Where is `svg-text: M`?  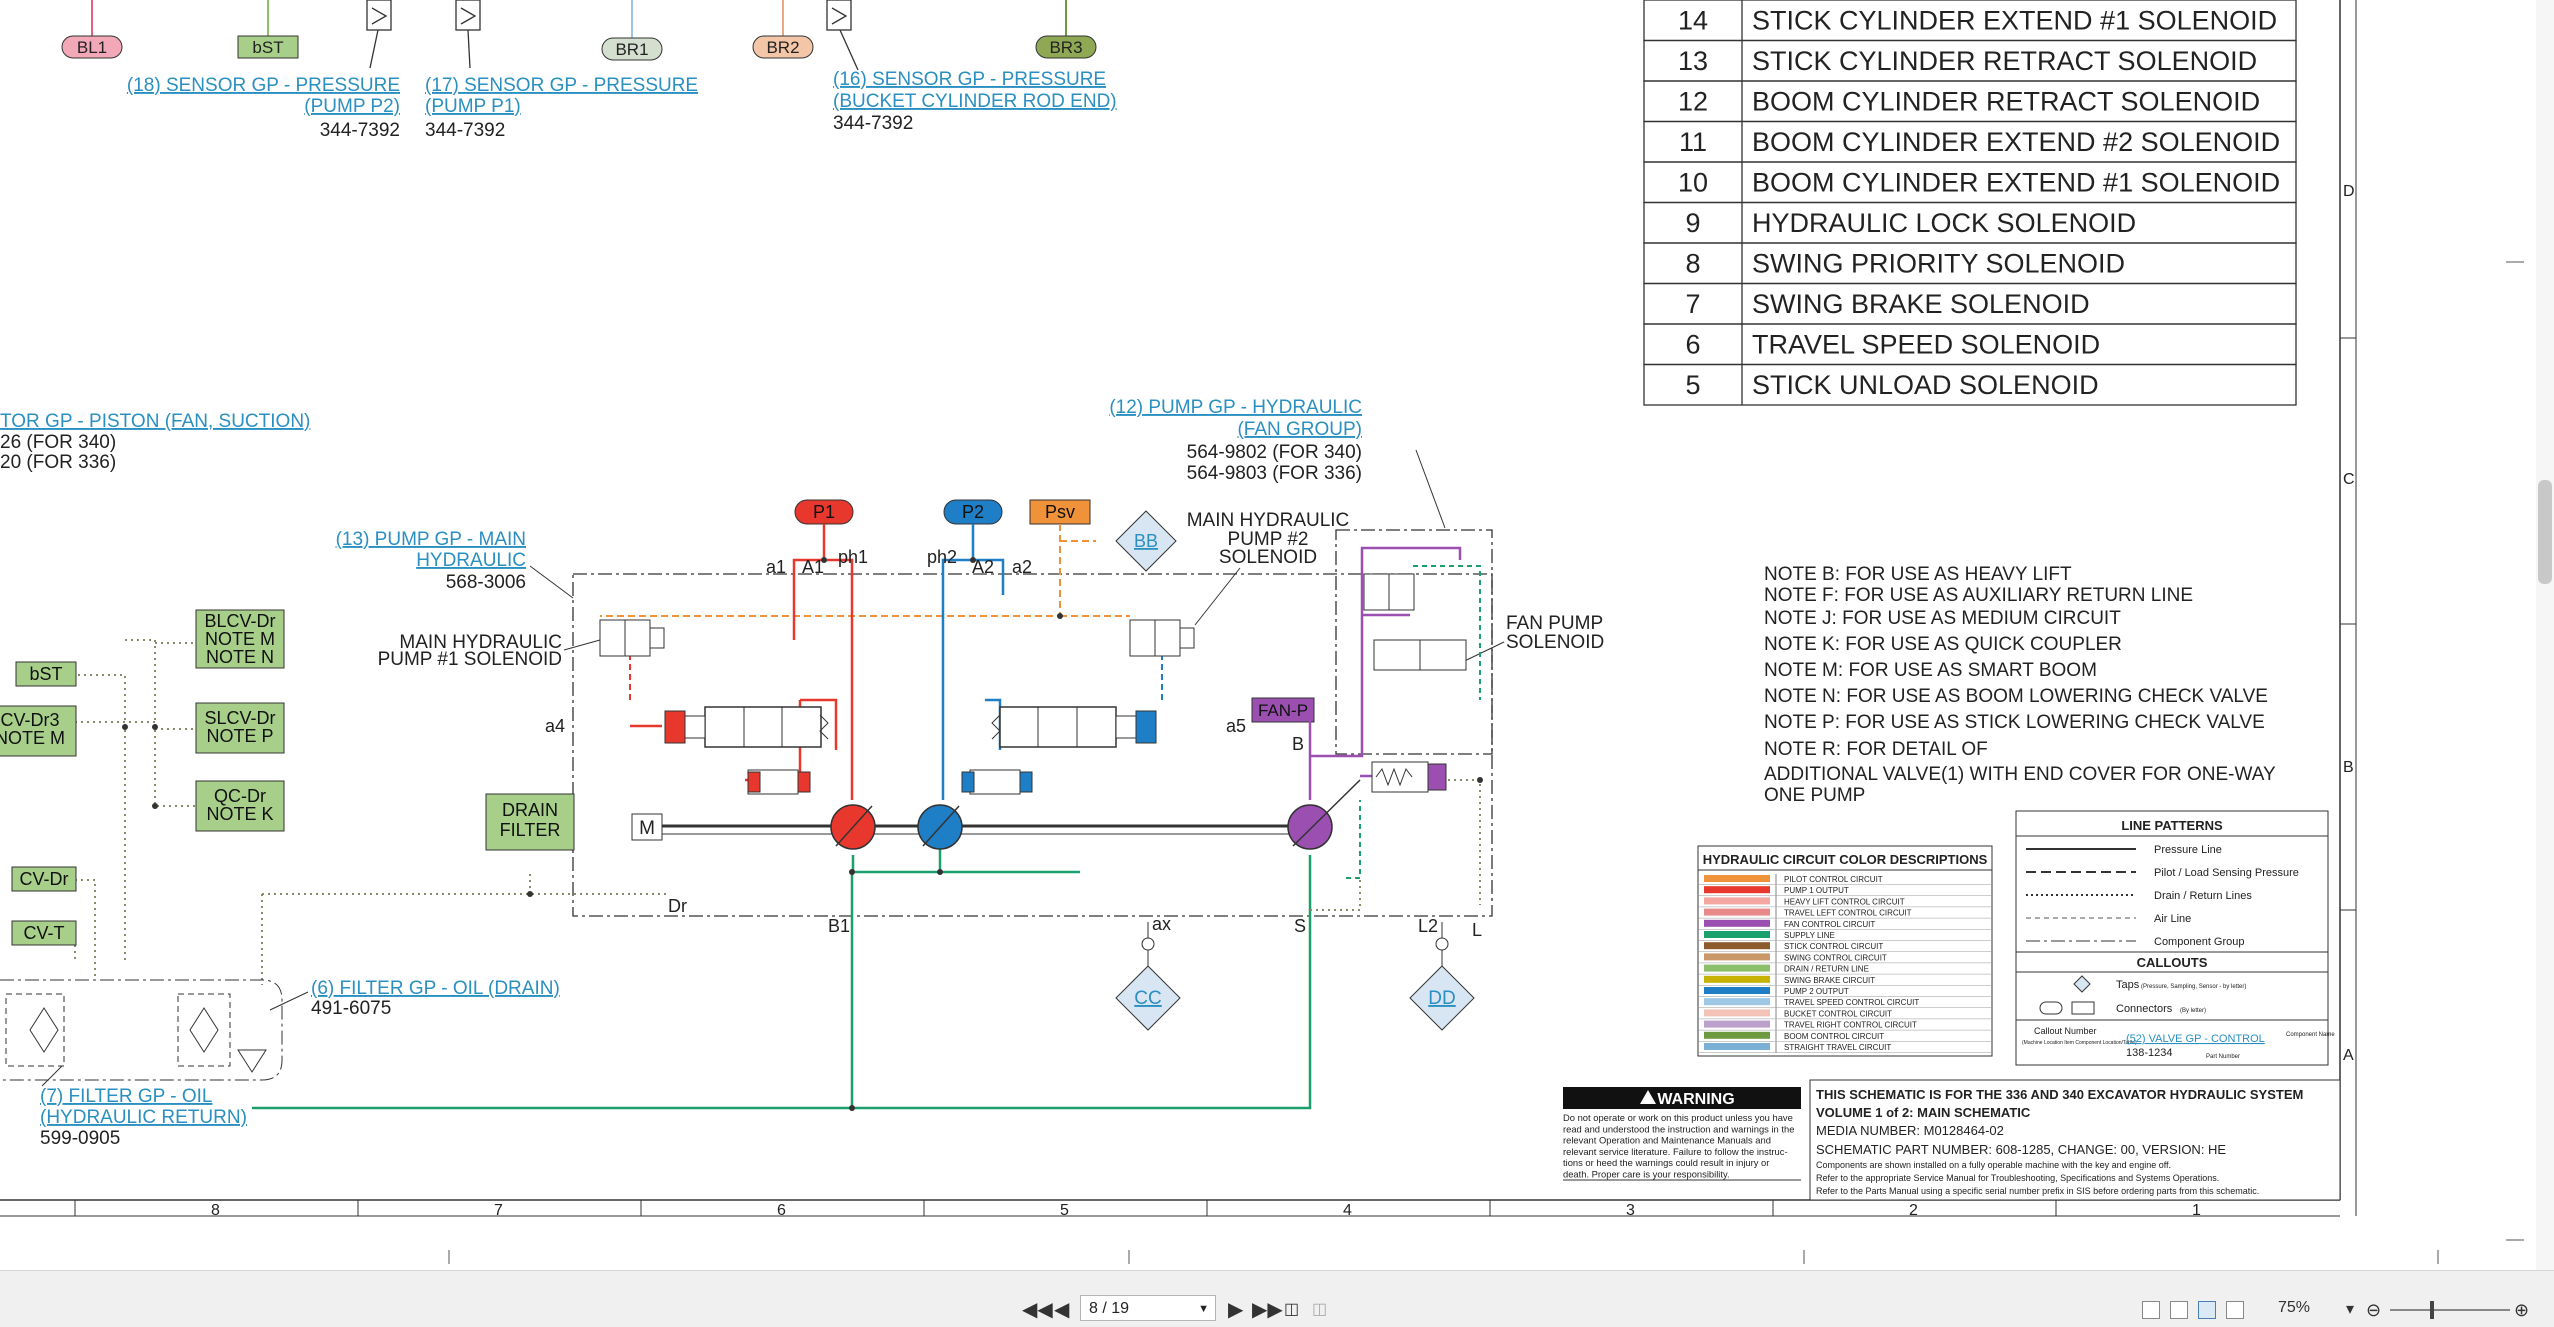 svg-text: M is located at coordinates (647, 828).